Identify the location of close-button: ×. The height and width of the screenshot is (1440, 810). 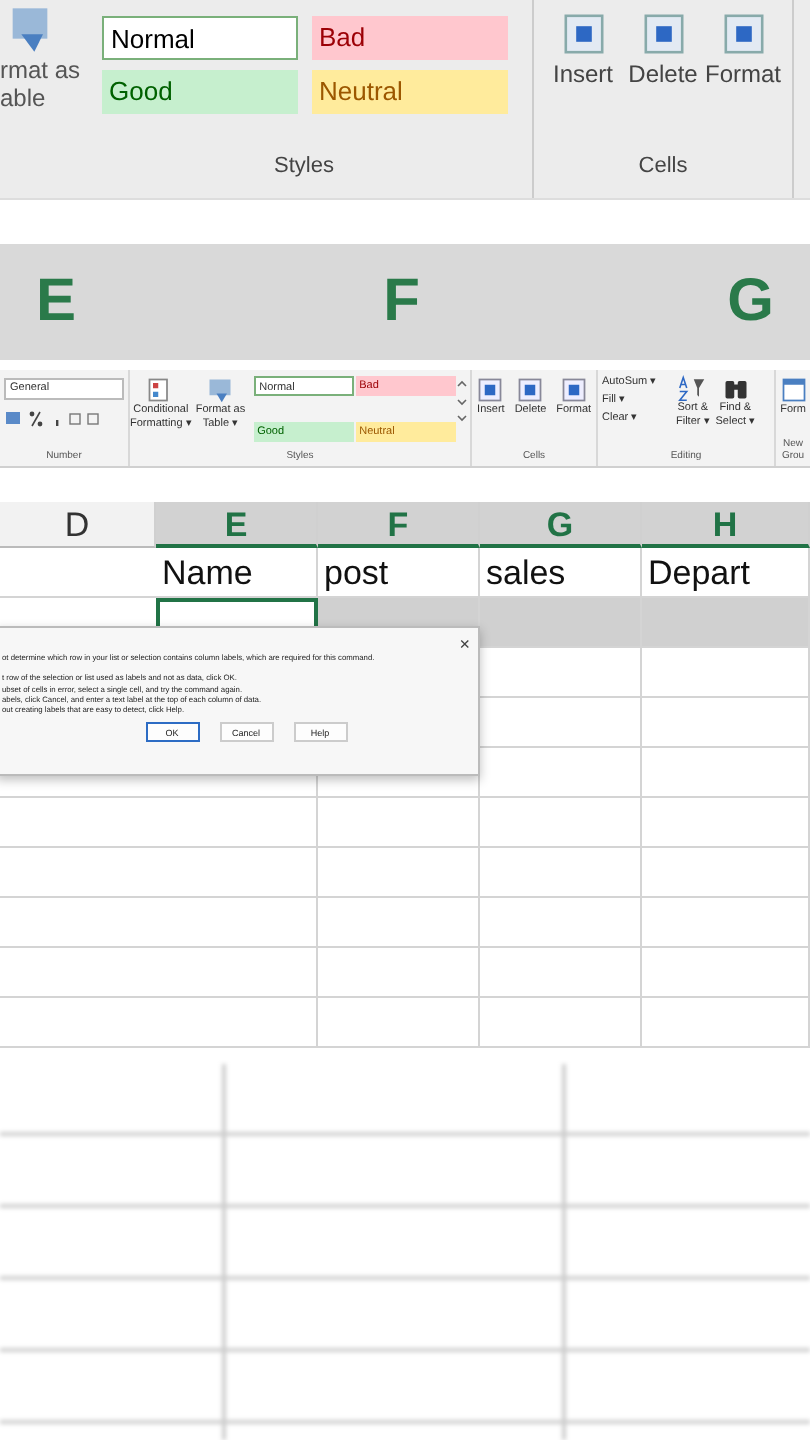
(464, 644).